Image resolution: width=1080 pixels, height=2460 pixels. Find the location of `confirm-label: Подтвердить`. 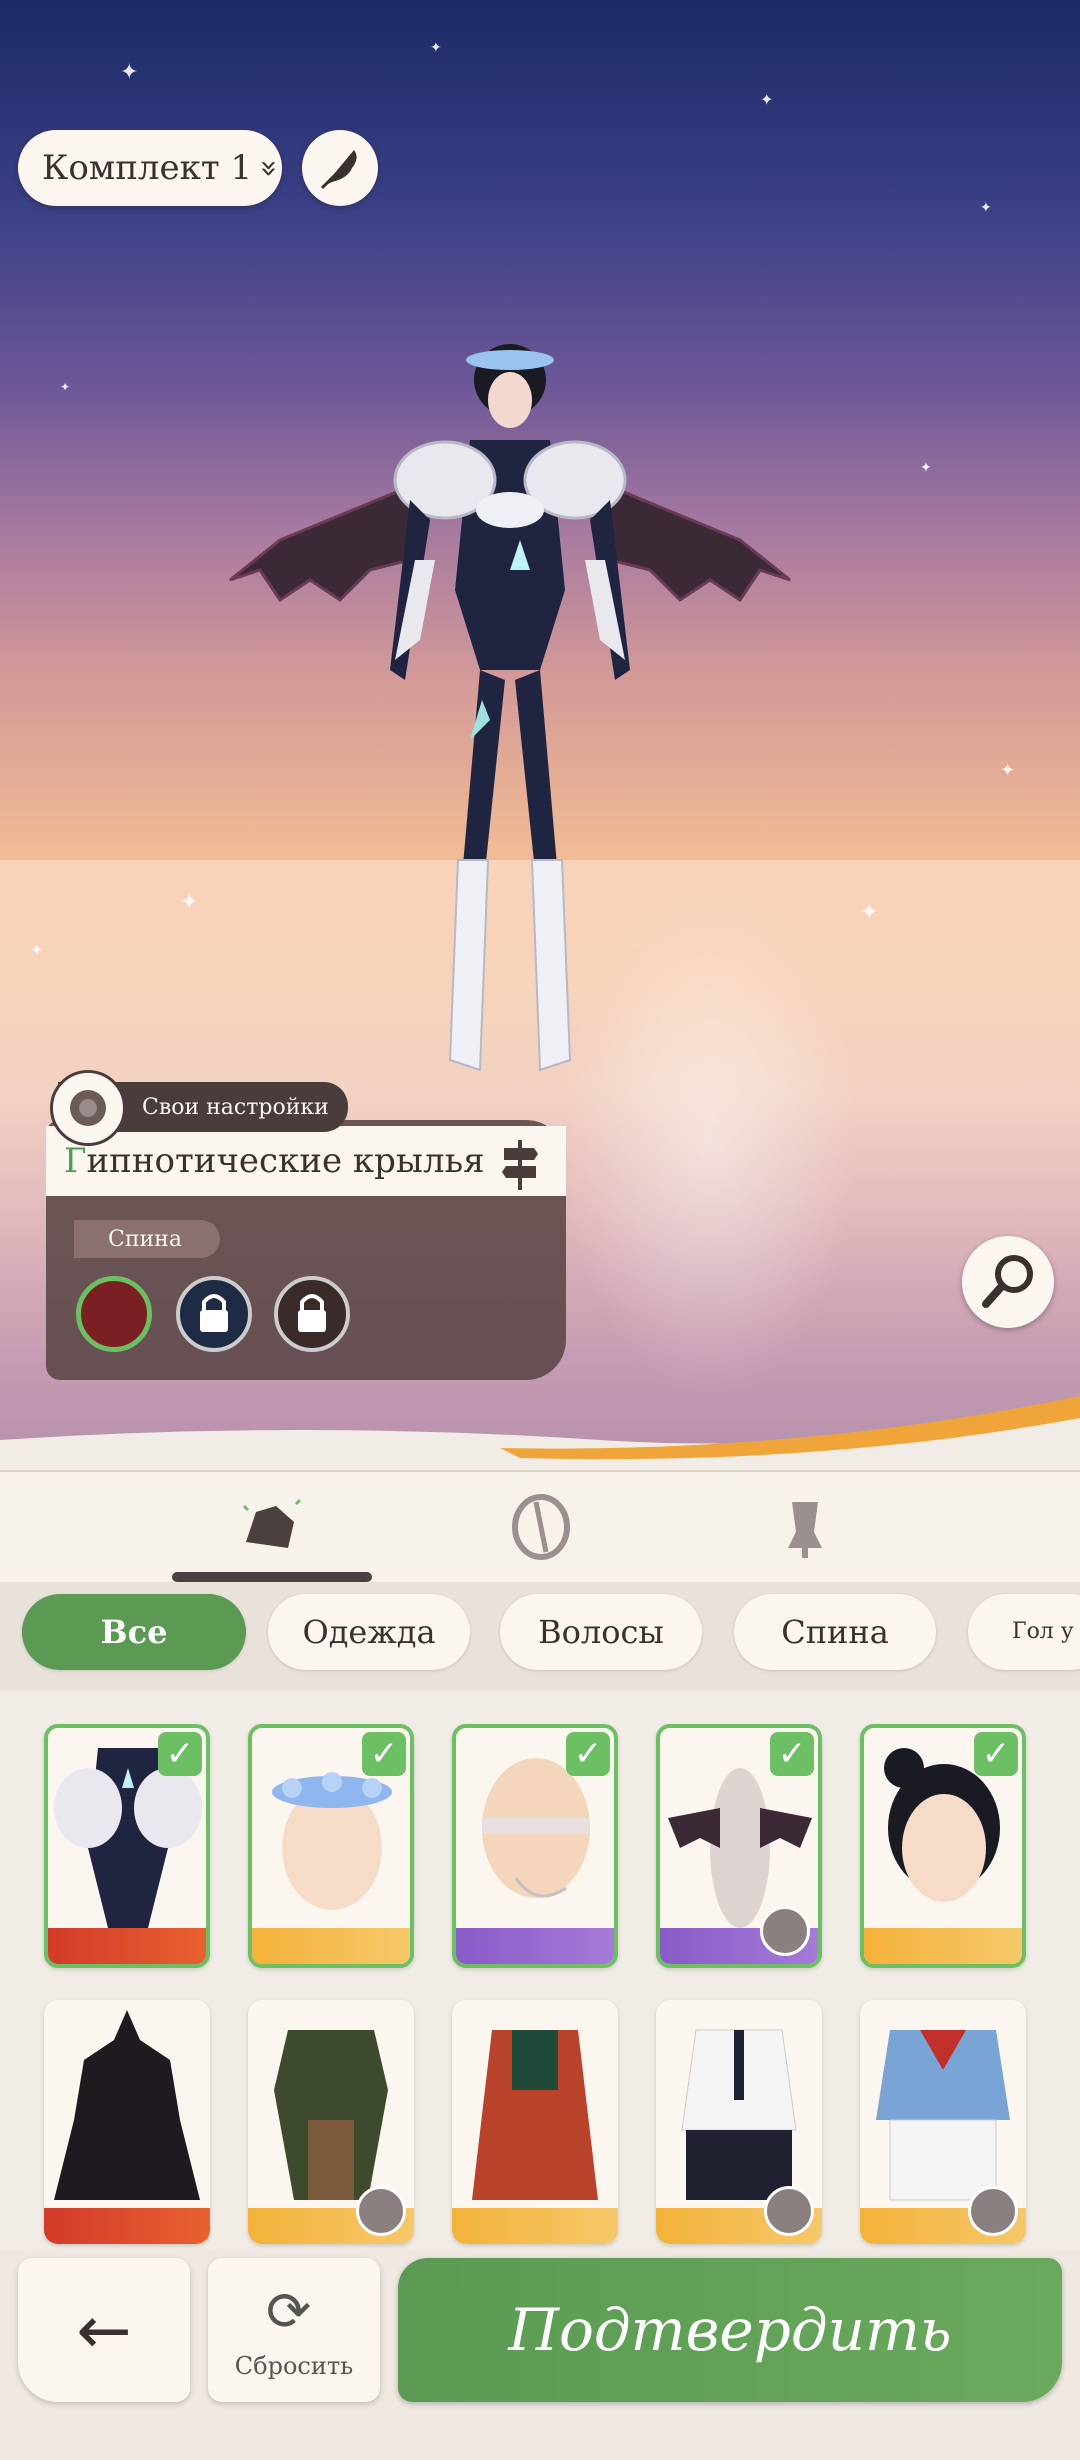

confirm-label: Подтвердить is located at coordinates (730, 2330).